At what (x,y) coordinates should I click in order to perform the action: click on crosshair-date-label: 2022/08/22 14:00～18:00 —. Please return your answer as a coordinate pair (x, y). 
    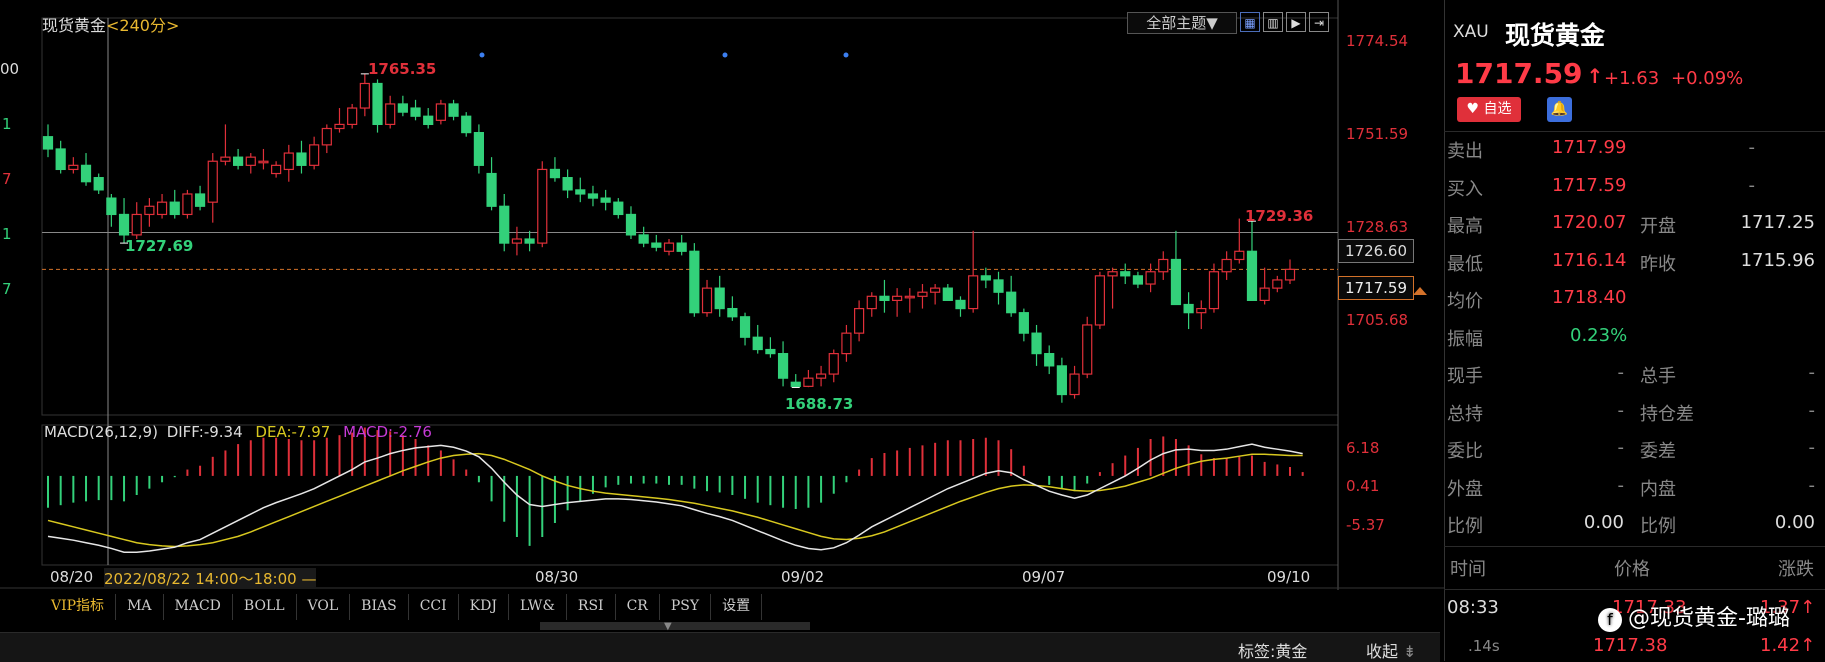
    Looking at the image, I should click on (210, 578).